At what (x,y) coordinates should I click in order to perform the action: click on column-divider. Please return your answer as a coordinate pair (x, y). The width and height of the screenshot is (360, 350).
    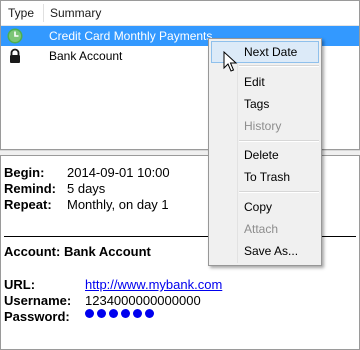
    Looking at the image, I should click on (43, 13).